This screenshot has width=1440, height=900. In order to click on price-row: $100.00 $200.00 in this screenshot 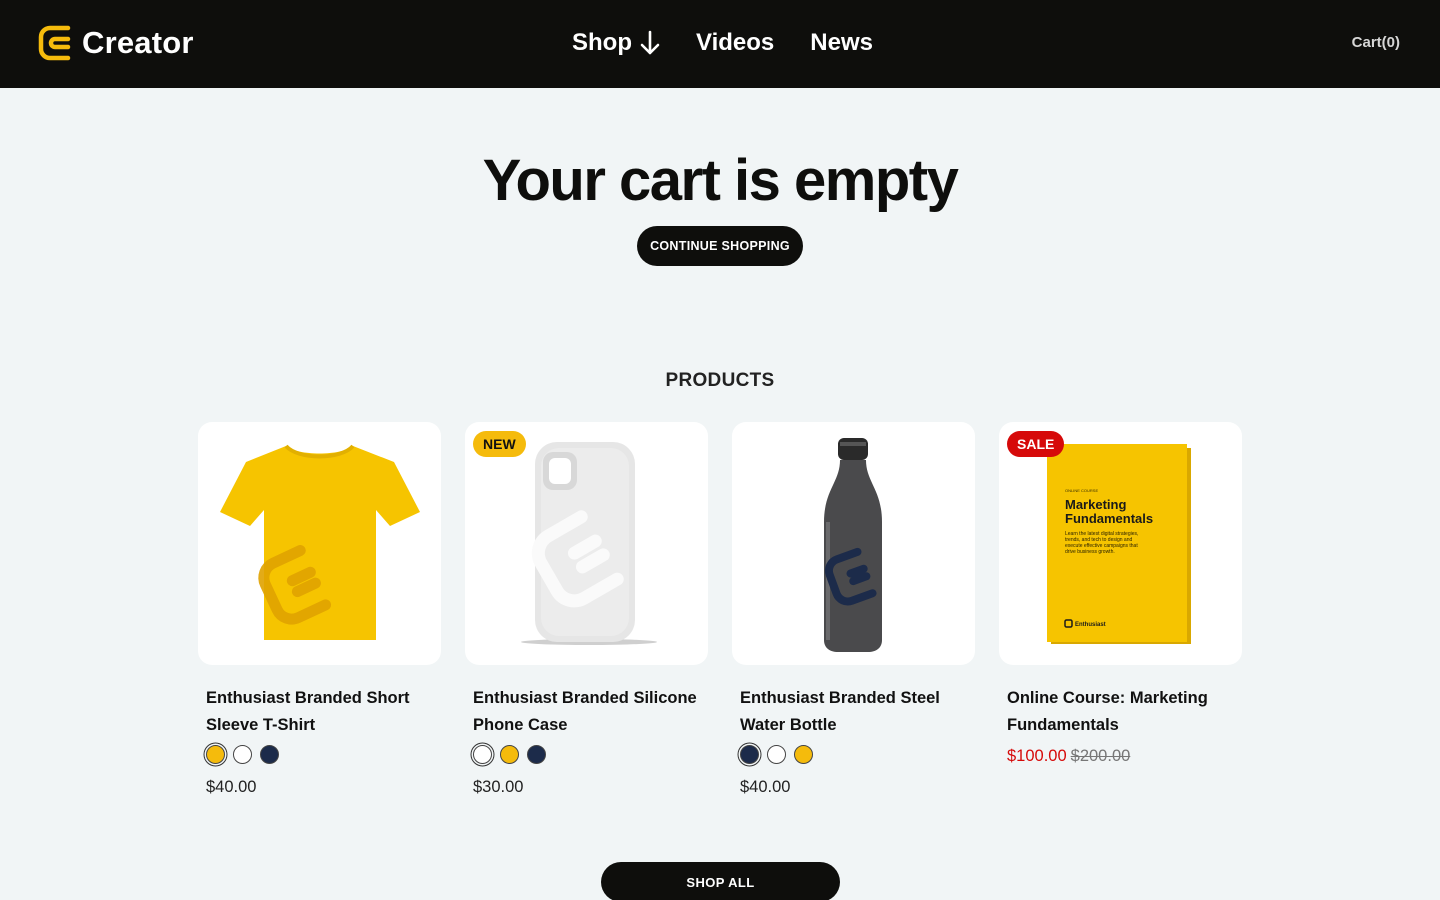, I will do `click(1120, 756)`.